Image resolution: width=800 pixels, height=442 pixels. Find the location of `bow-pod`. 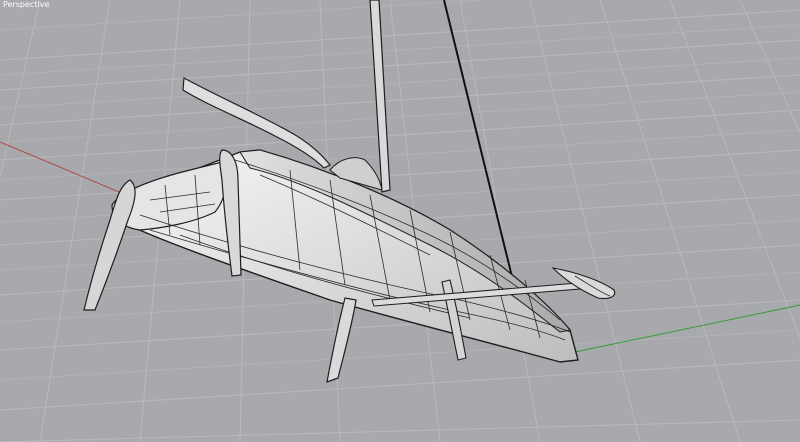

bow-pod is located at coordinates (583, 283).